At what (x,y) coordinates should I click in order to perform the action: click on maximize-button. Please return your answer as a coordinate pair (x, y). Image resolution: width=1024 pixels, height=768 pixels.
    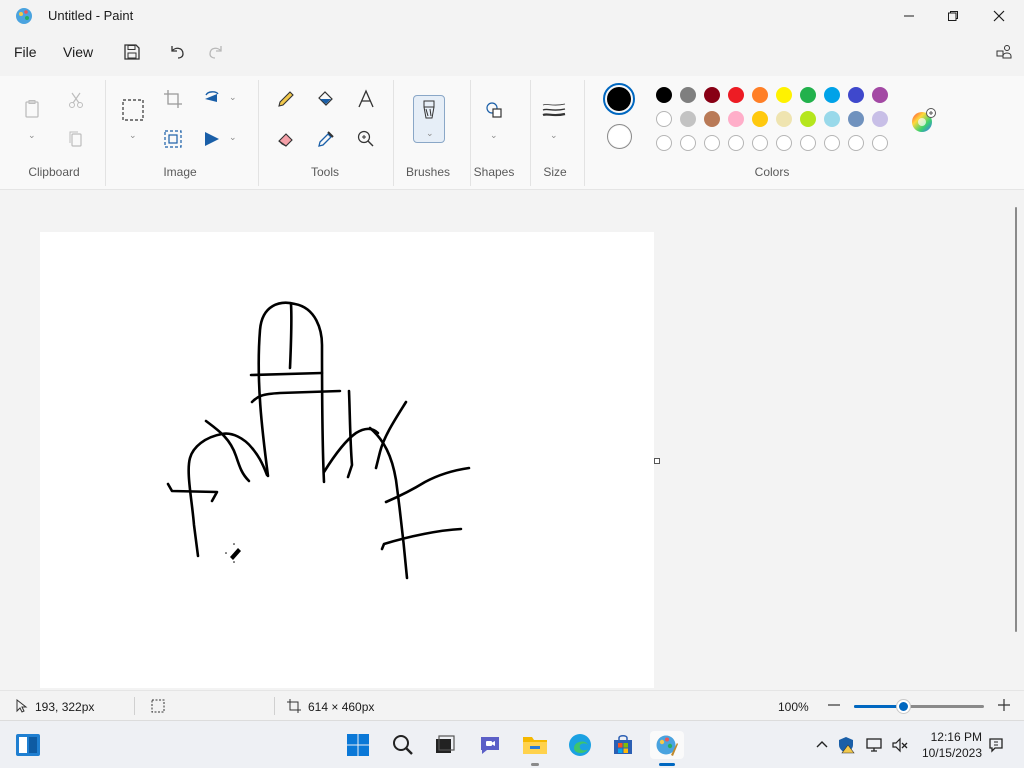
    Looking at the image, I should click on (953, 16).